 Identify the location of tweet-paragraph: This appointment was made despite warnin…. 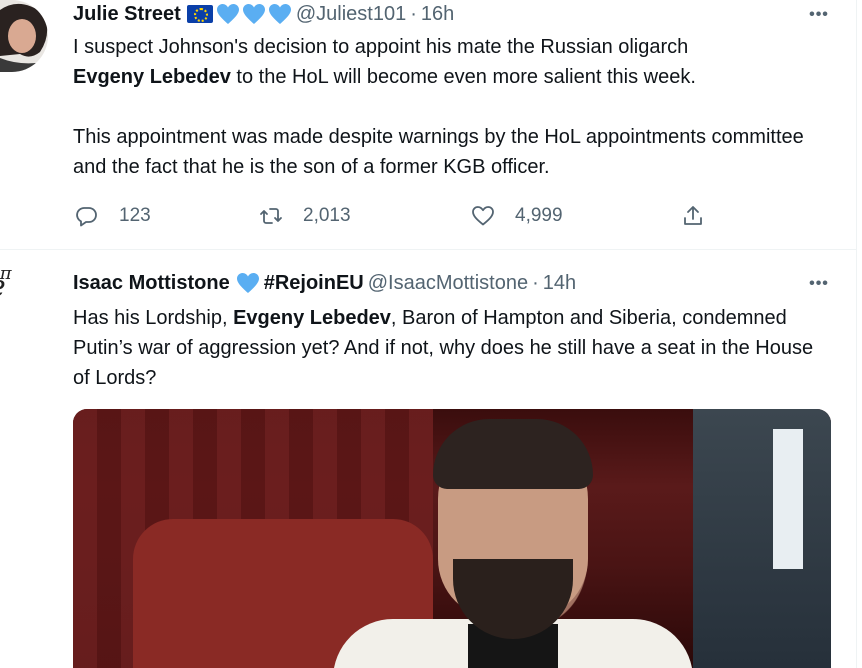
(438, 152).